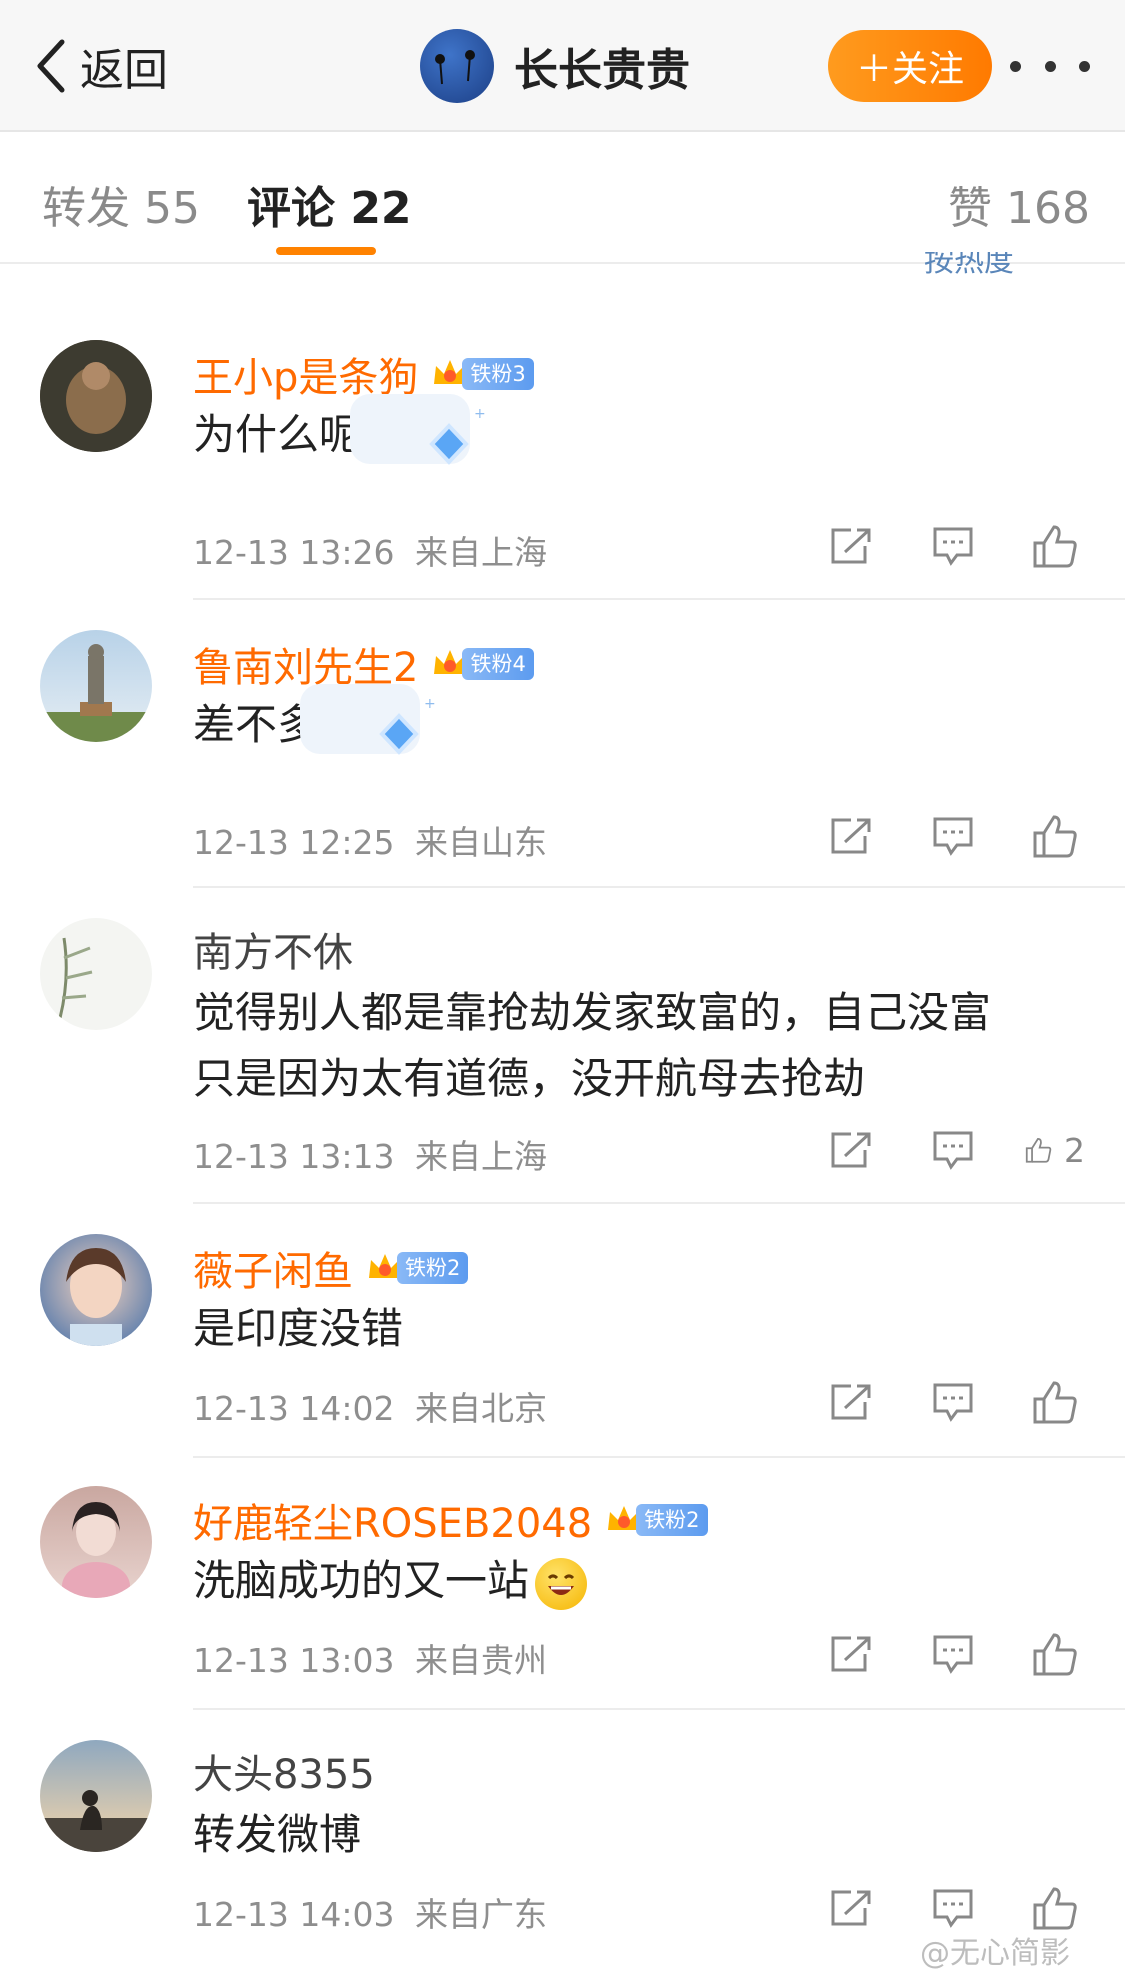  What do you see at coordinates (273, 1268) in the screenshot?
I see `username: 薇子闲鱼` at bounding box center [273, 1268].